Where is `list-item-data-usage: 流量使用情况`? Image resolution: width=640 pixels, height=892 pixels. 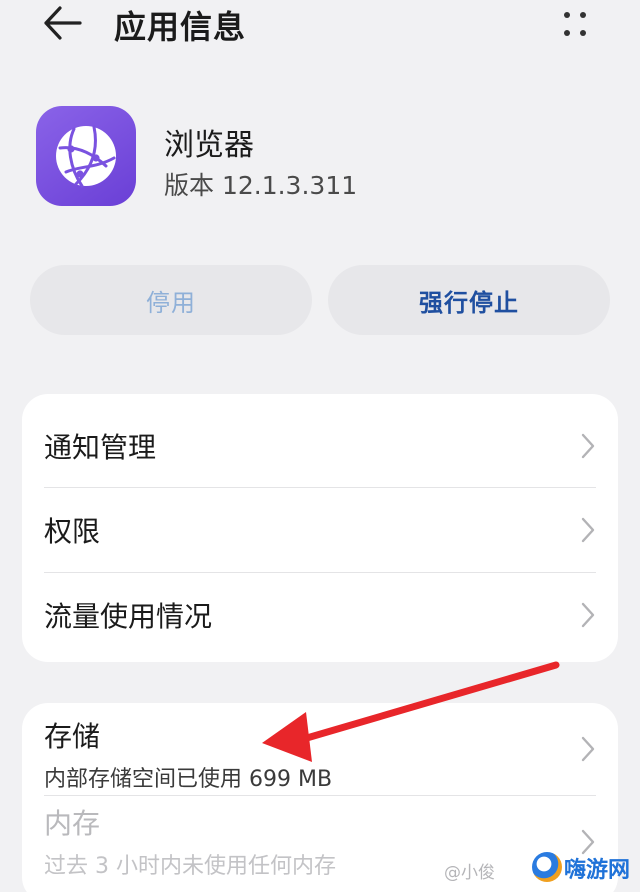
list-item-data-usage: 流量使用情况 is located at coordinates (320, 615).